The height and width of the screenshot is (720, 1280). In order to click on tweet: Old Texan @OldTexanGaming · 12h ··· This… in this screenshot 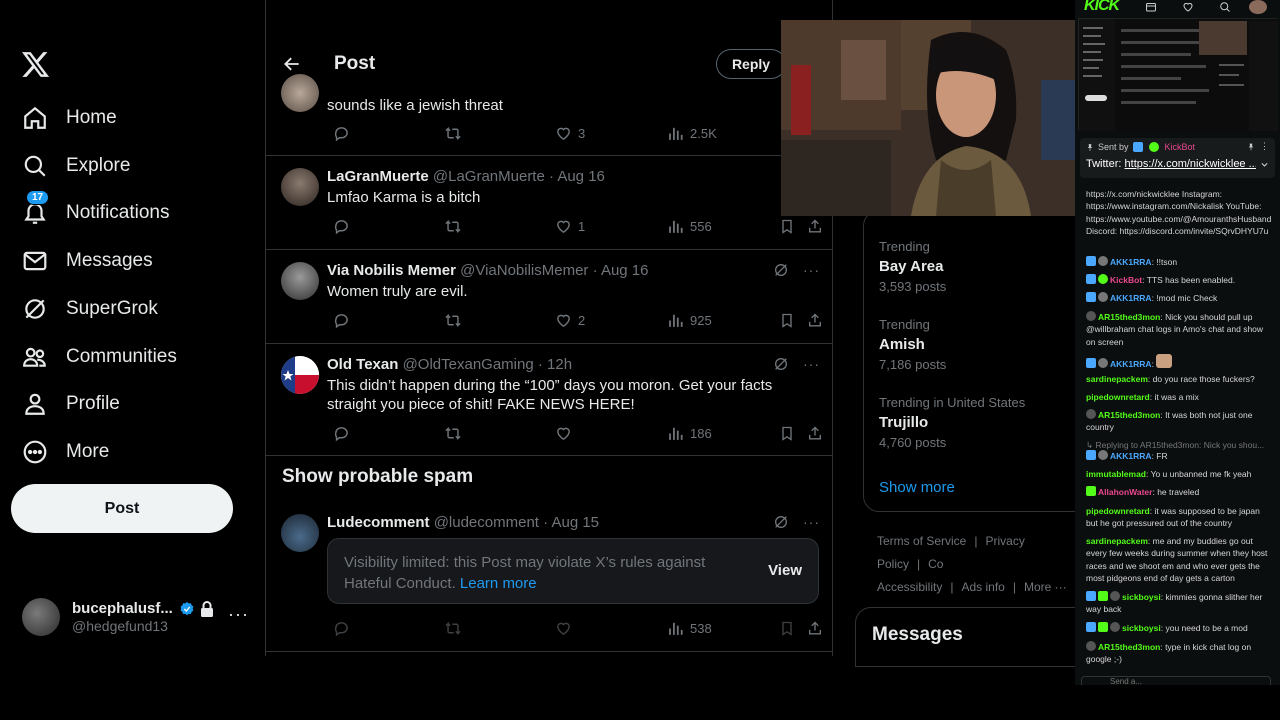, I will do `click(549, 400)`.